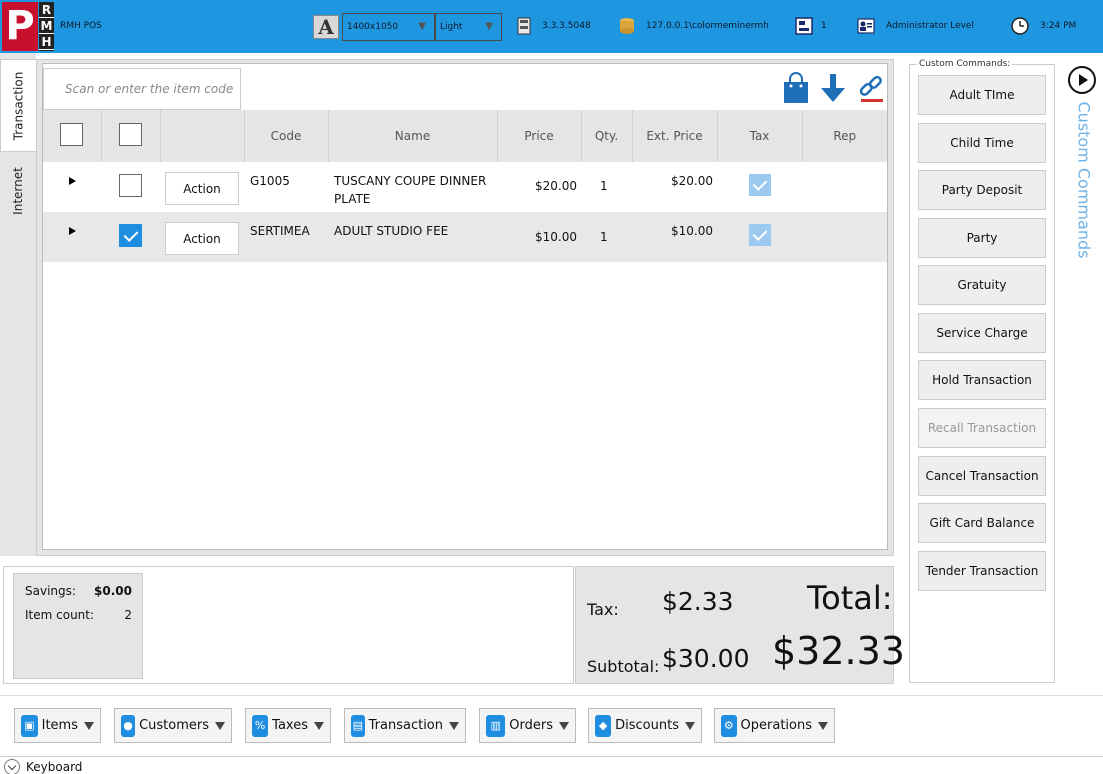 This screenshot has width=1103, height=774. I want to click on transaction-menu-button: ▤ Transaction, so click(405, 725).